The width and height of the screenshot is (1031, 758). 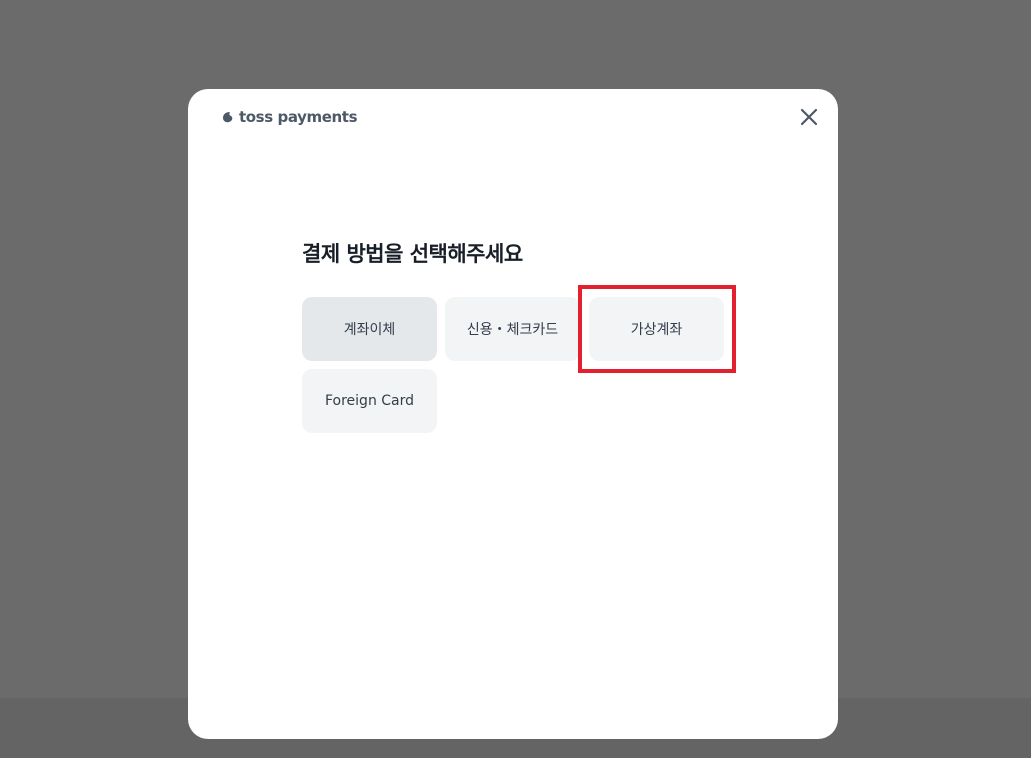 I want to click on method-bank-transfer-button: 계좌이체, so click(x=369, y=329).